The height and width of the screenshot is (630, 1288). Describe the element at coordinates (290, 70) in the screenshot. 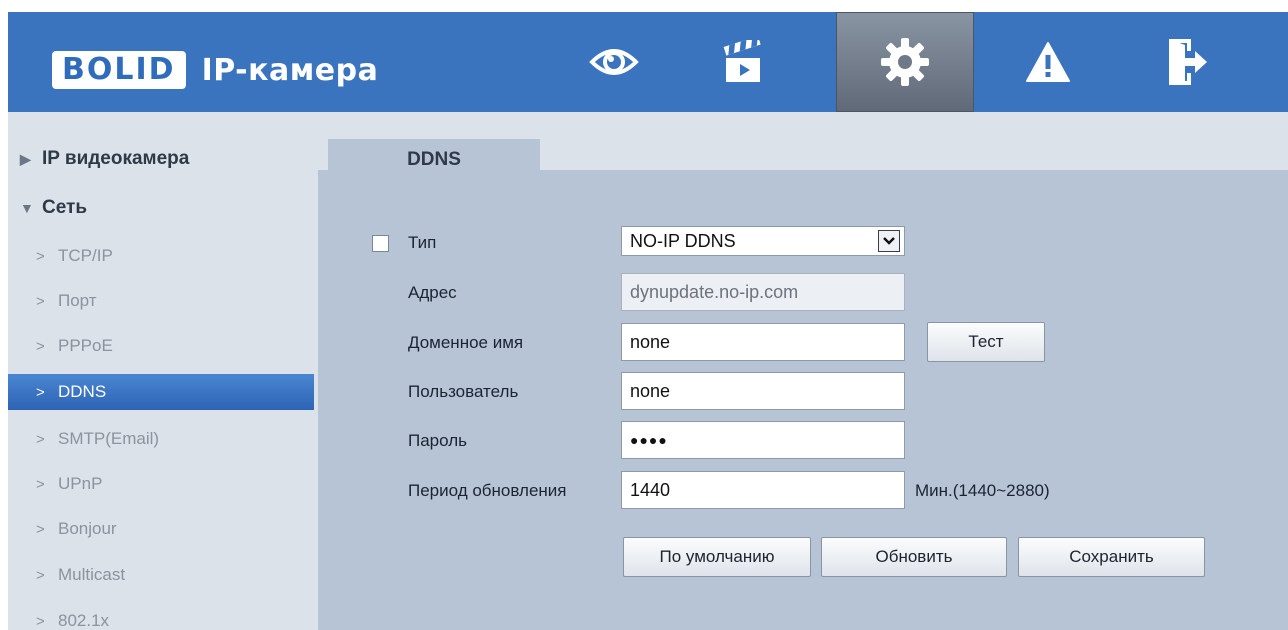

I see `app-title: IP-камера` at that location.